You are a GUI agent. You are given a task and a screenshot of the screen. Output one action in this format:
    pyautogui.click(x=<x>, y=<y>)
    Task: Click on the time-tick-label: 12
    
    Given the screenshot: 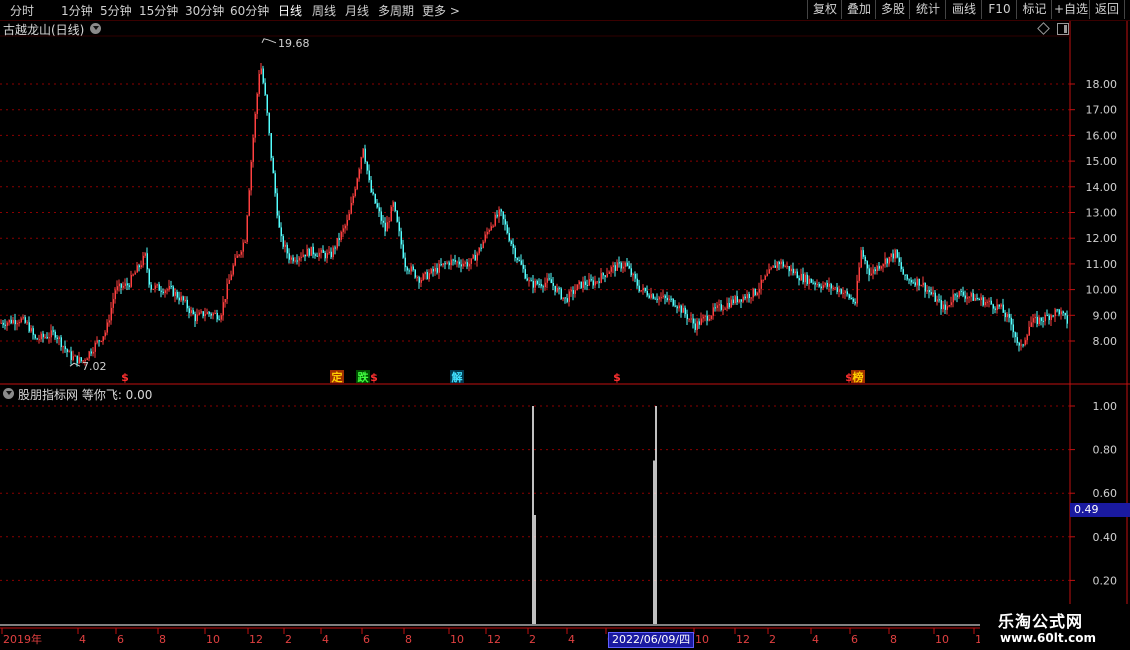 What is the action you would take?
    pyautogui.click(x=256, y=639)
    